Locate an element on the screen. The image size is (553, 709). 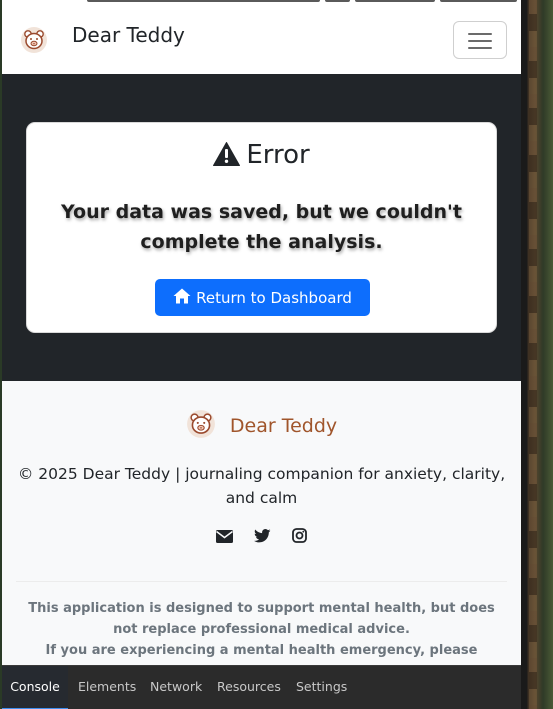
navbar-toggler-button is located at coordinates (480, 40).